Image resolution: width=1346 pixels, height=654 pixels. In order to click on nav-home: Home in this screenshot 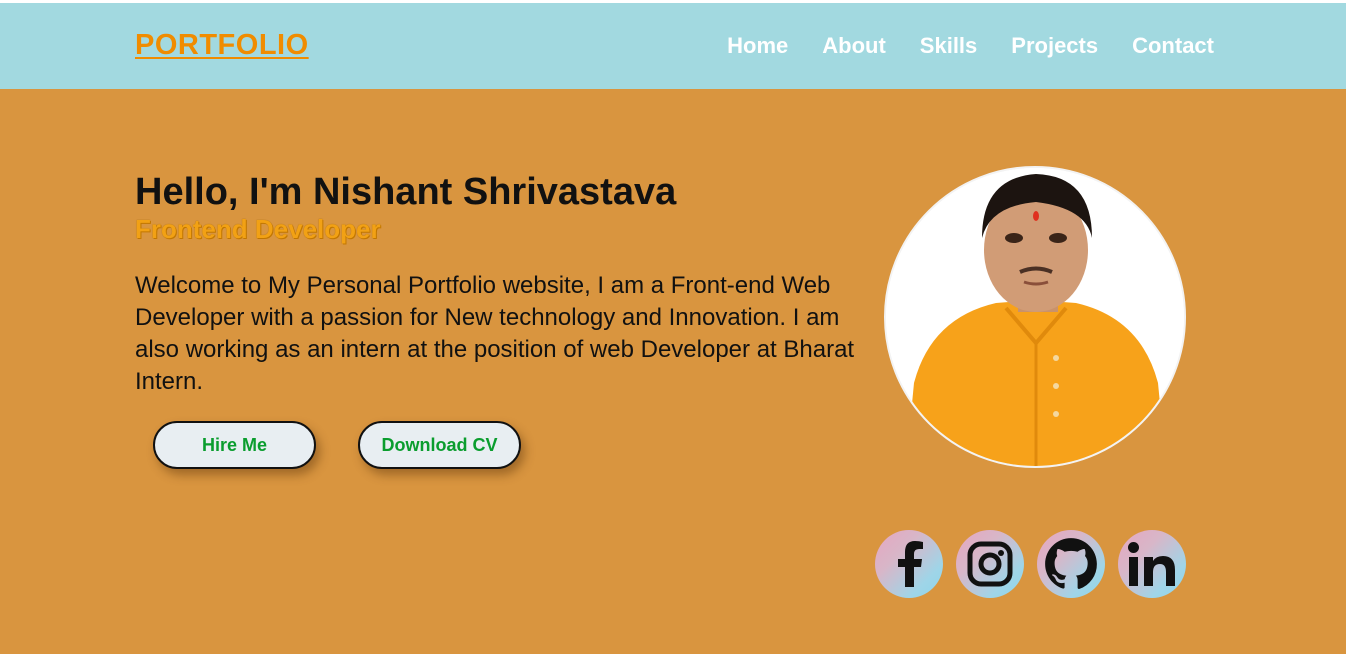, I will do `click(757, 46)`.